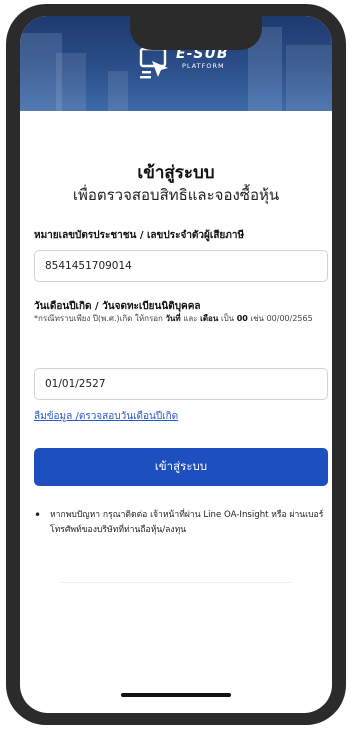  I want to click on esub-logo-icon, so click(153, 63).